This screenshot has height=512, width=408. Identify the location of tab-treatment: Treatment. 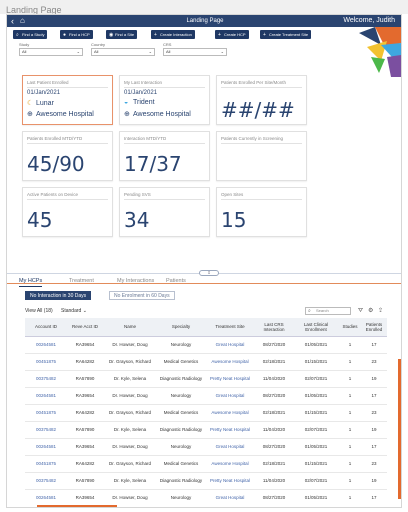
(81, 281).